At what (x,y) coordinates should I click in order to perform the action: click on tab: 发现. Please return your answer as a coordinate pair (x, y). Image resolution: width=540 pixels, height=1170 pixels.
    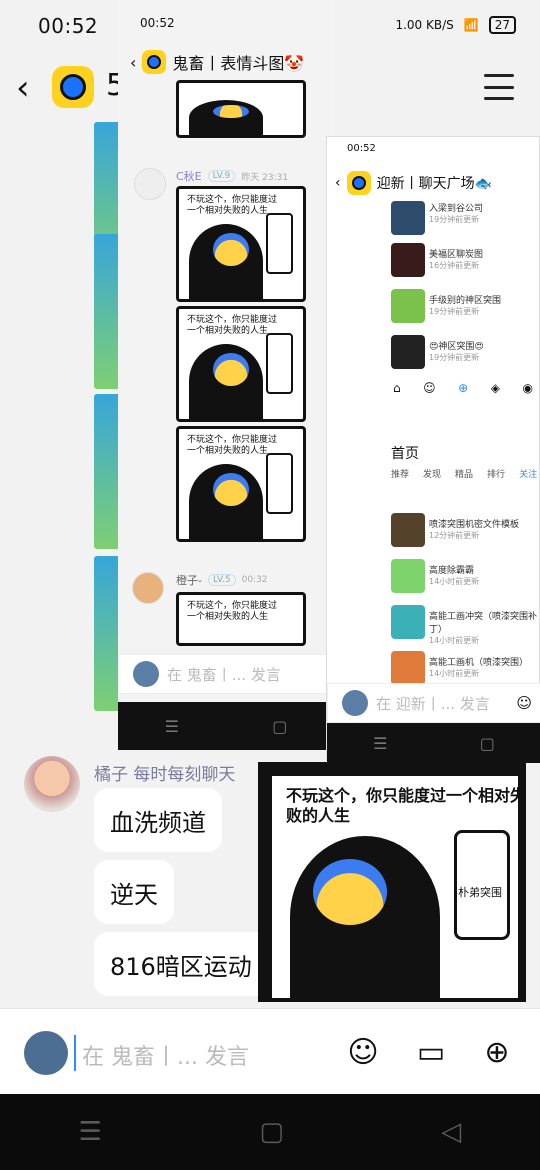
    Looking at the image, I should click on (432, 473).